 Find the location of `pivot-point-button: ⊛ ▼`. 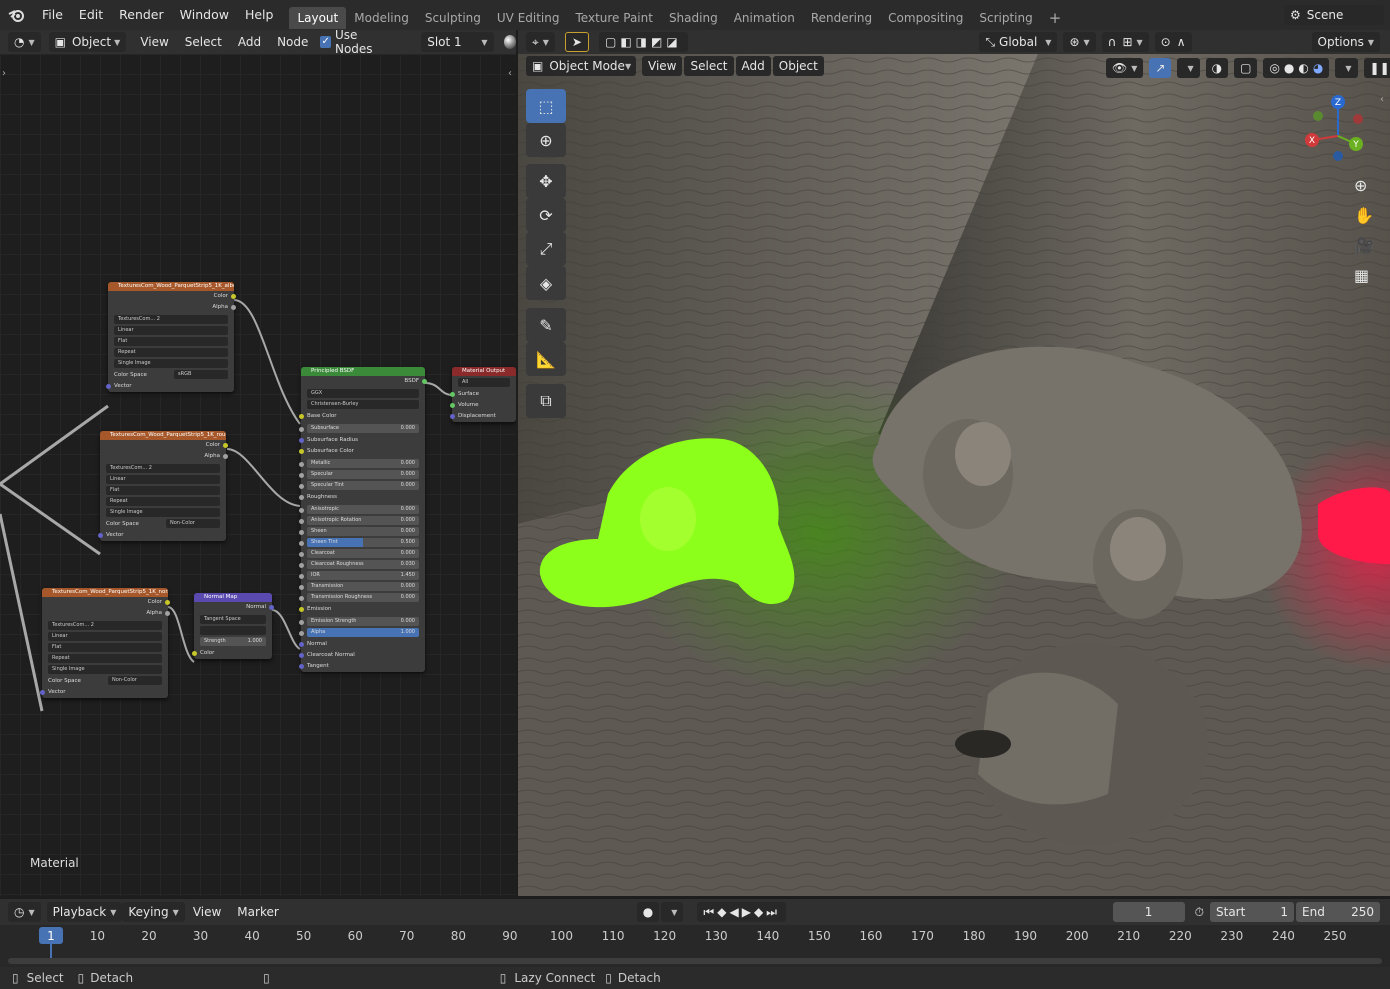

pivot-point-button: ⊛ ▼ is located at coordinates (1079, 42).